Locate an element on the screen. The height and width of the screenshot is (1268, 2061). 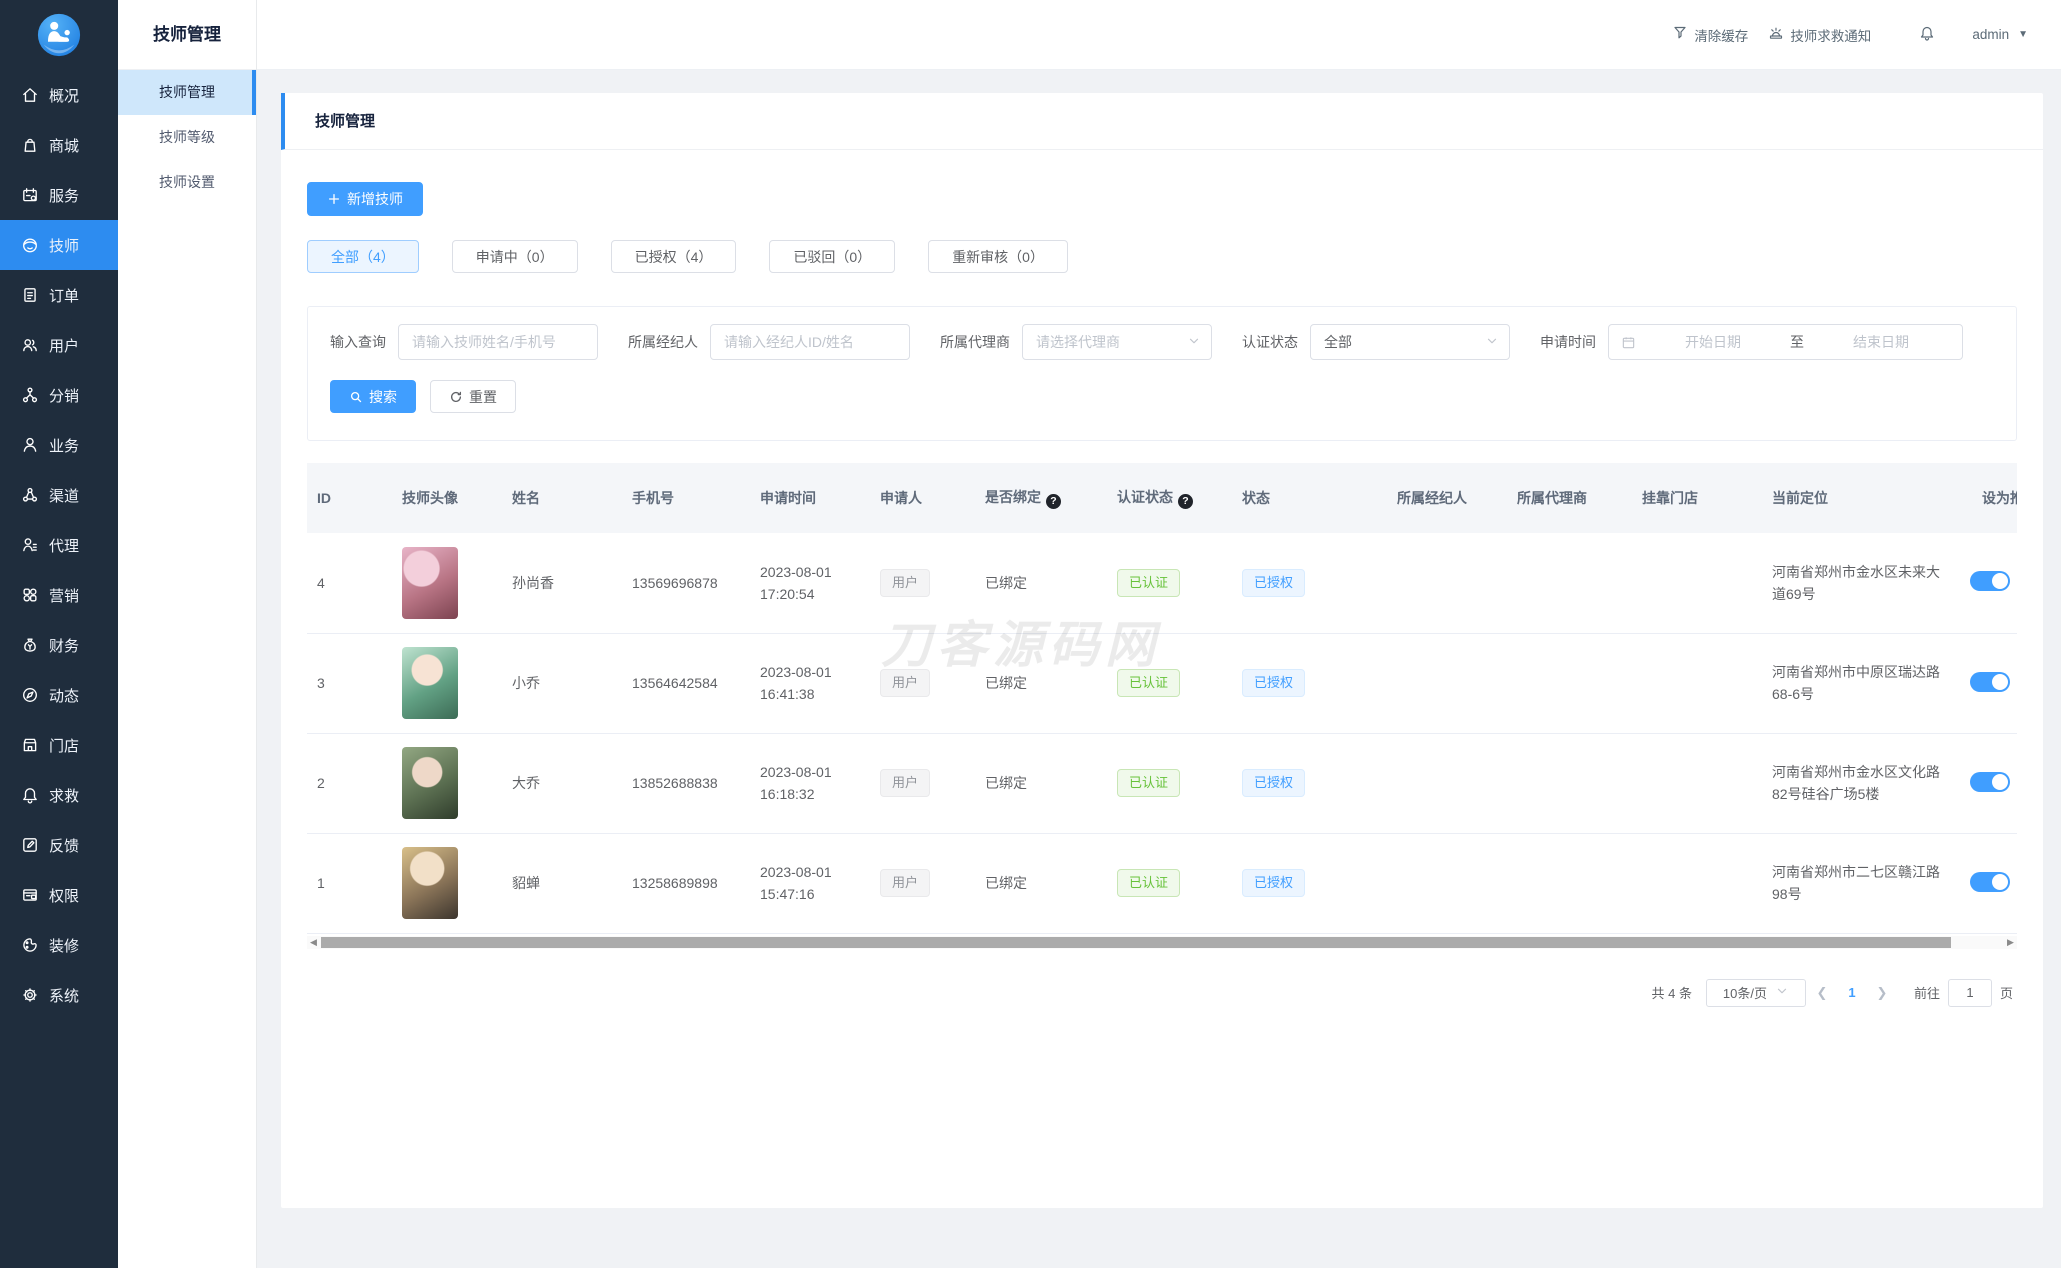
tab-authorized: 已授权（4） is located at coordinates (673, 256).